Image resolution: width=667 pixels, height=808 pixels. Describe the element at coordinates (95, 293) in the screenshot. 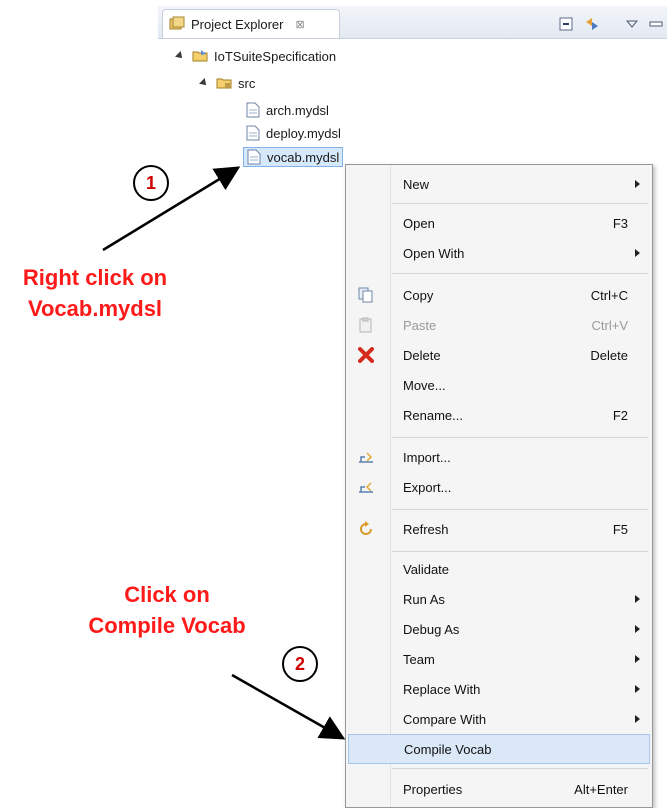

I see `step1-instruction: Right click on Vocab.mydsl` at that location.